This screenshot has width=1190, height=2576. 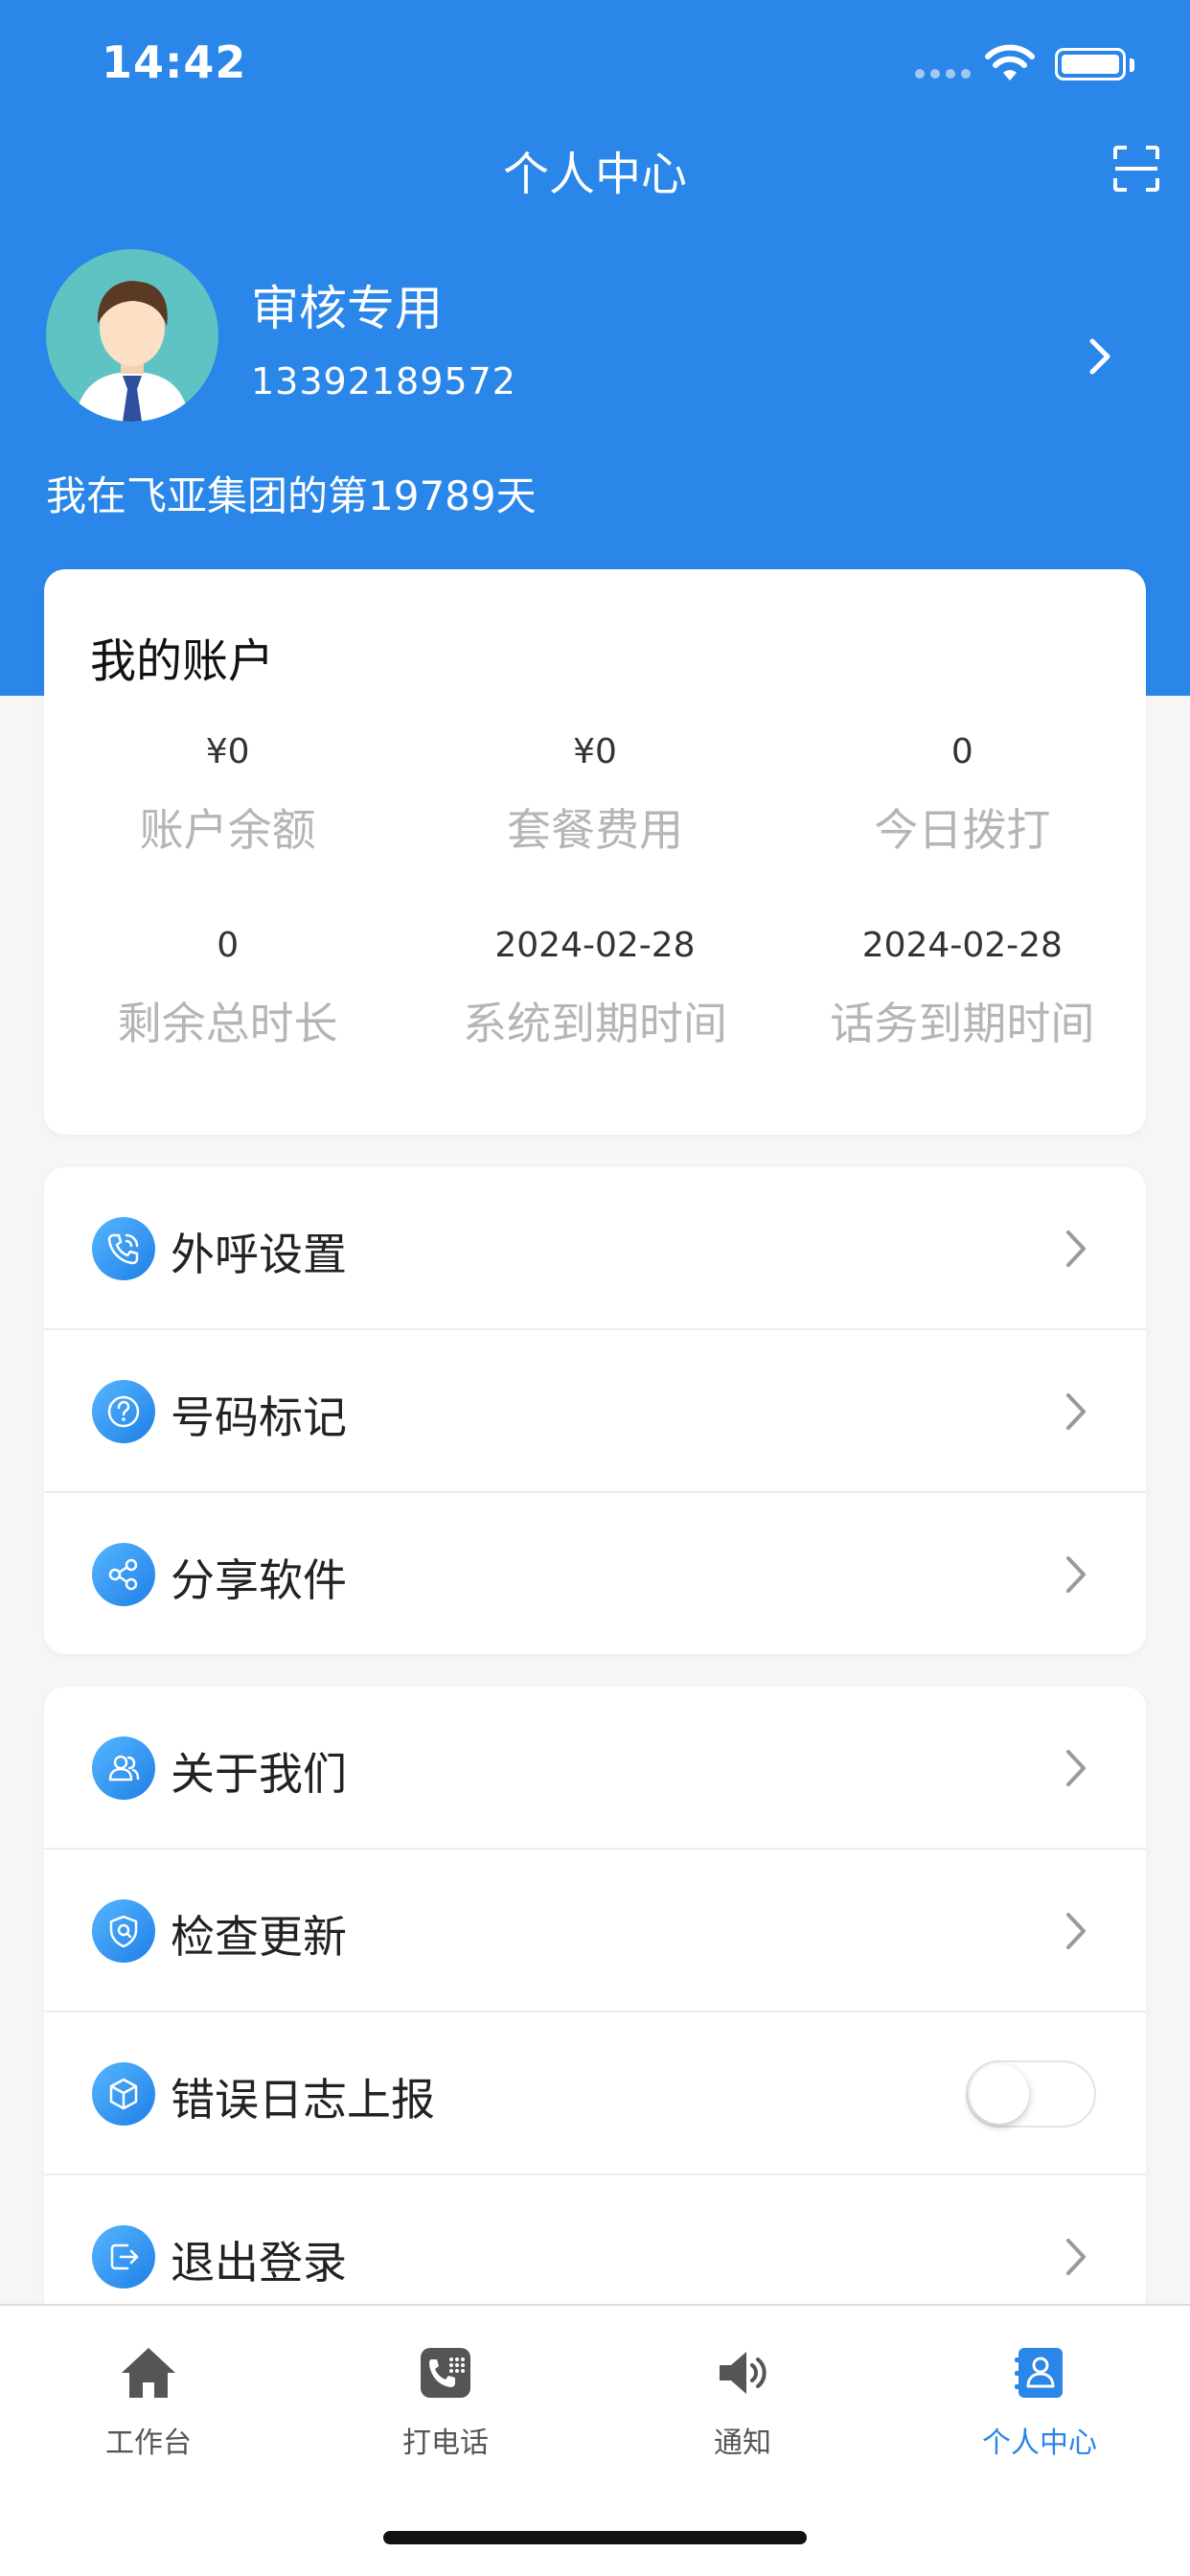 What do you see at coordinates (963, 795) in the screenshot?
I see `stat-today-calls: 0 今日拨打` at bounding box center [963, 795].